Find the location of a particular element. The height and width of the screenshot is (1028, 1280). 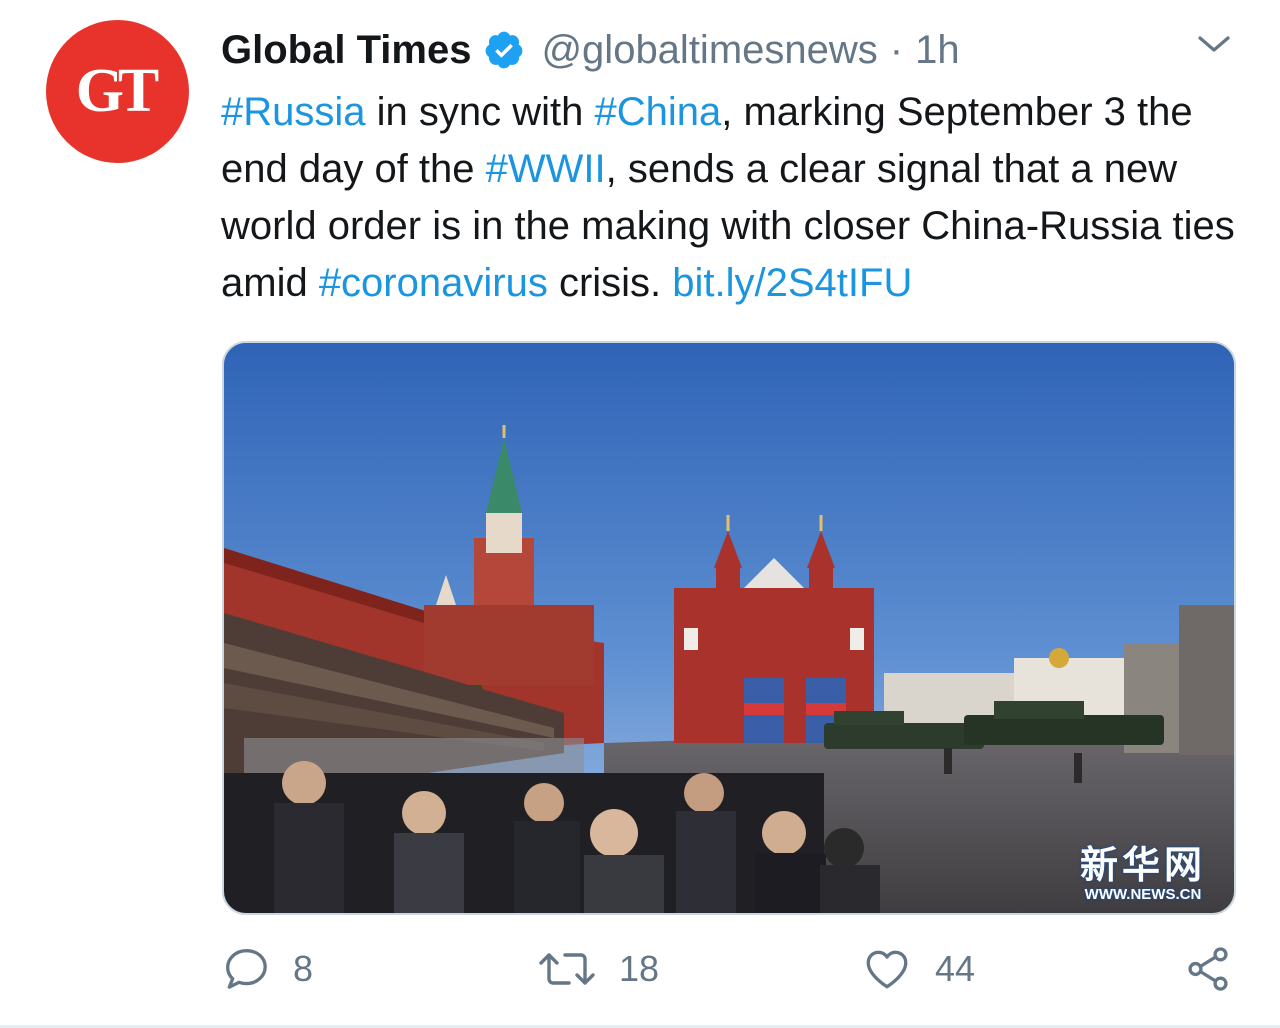

watermark-chinese-text: 新华网 is located at coordinates (1142, 866).